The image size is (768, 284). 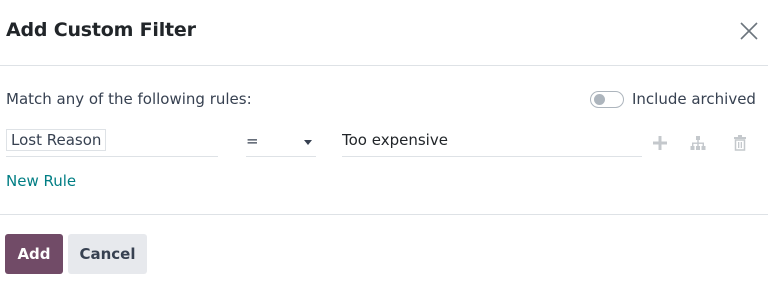 What do you see at coordinates (698, 143) in the screenshot?
I see `sitemap-icon` at bounding box center [698, 143].